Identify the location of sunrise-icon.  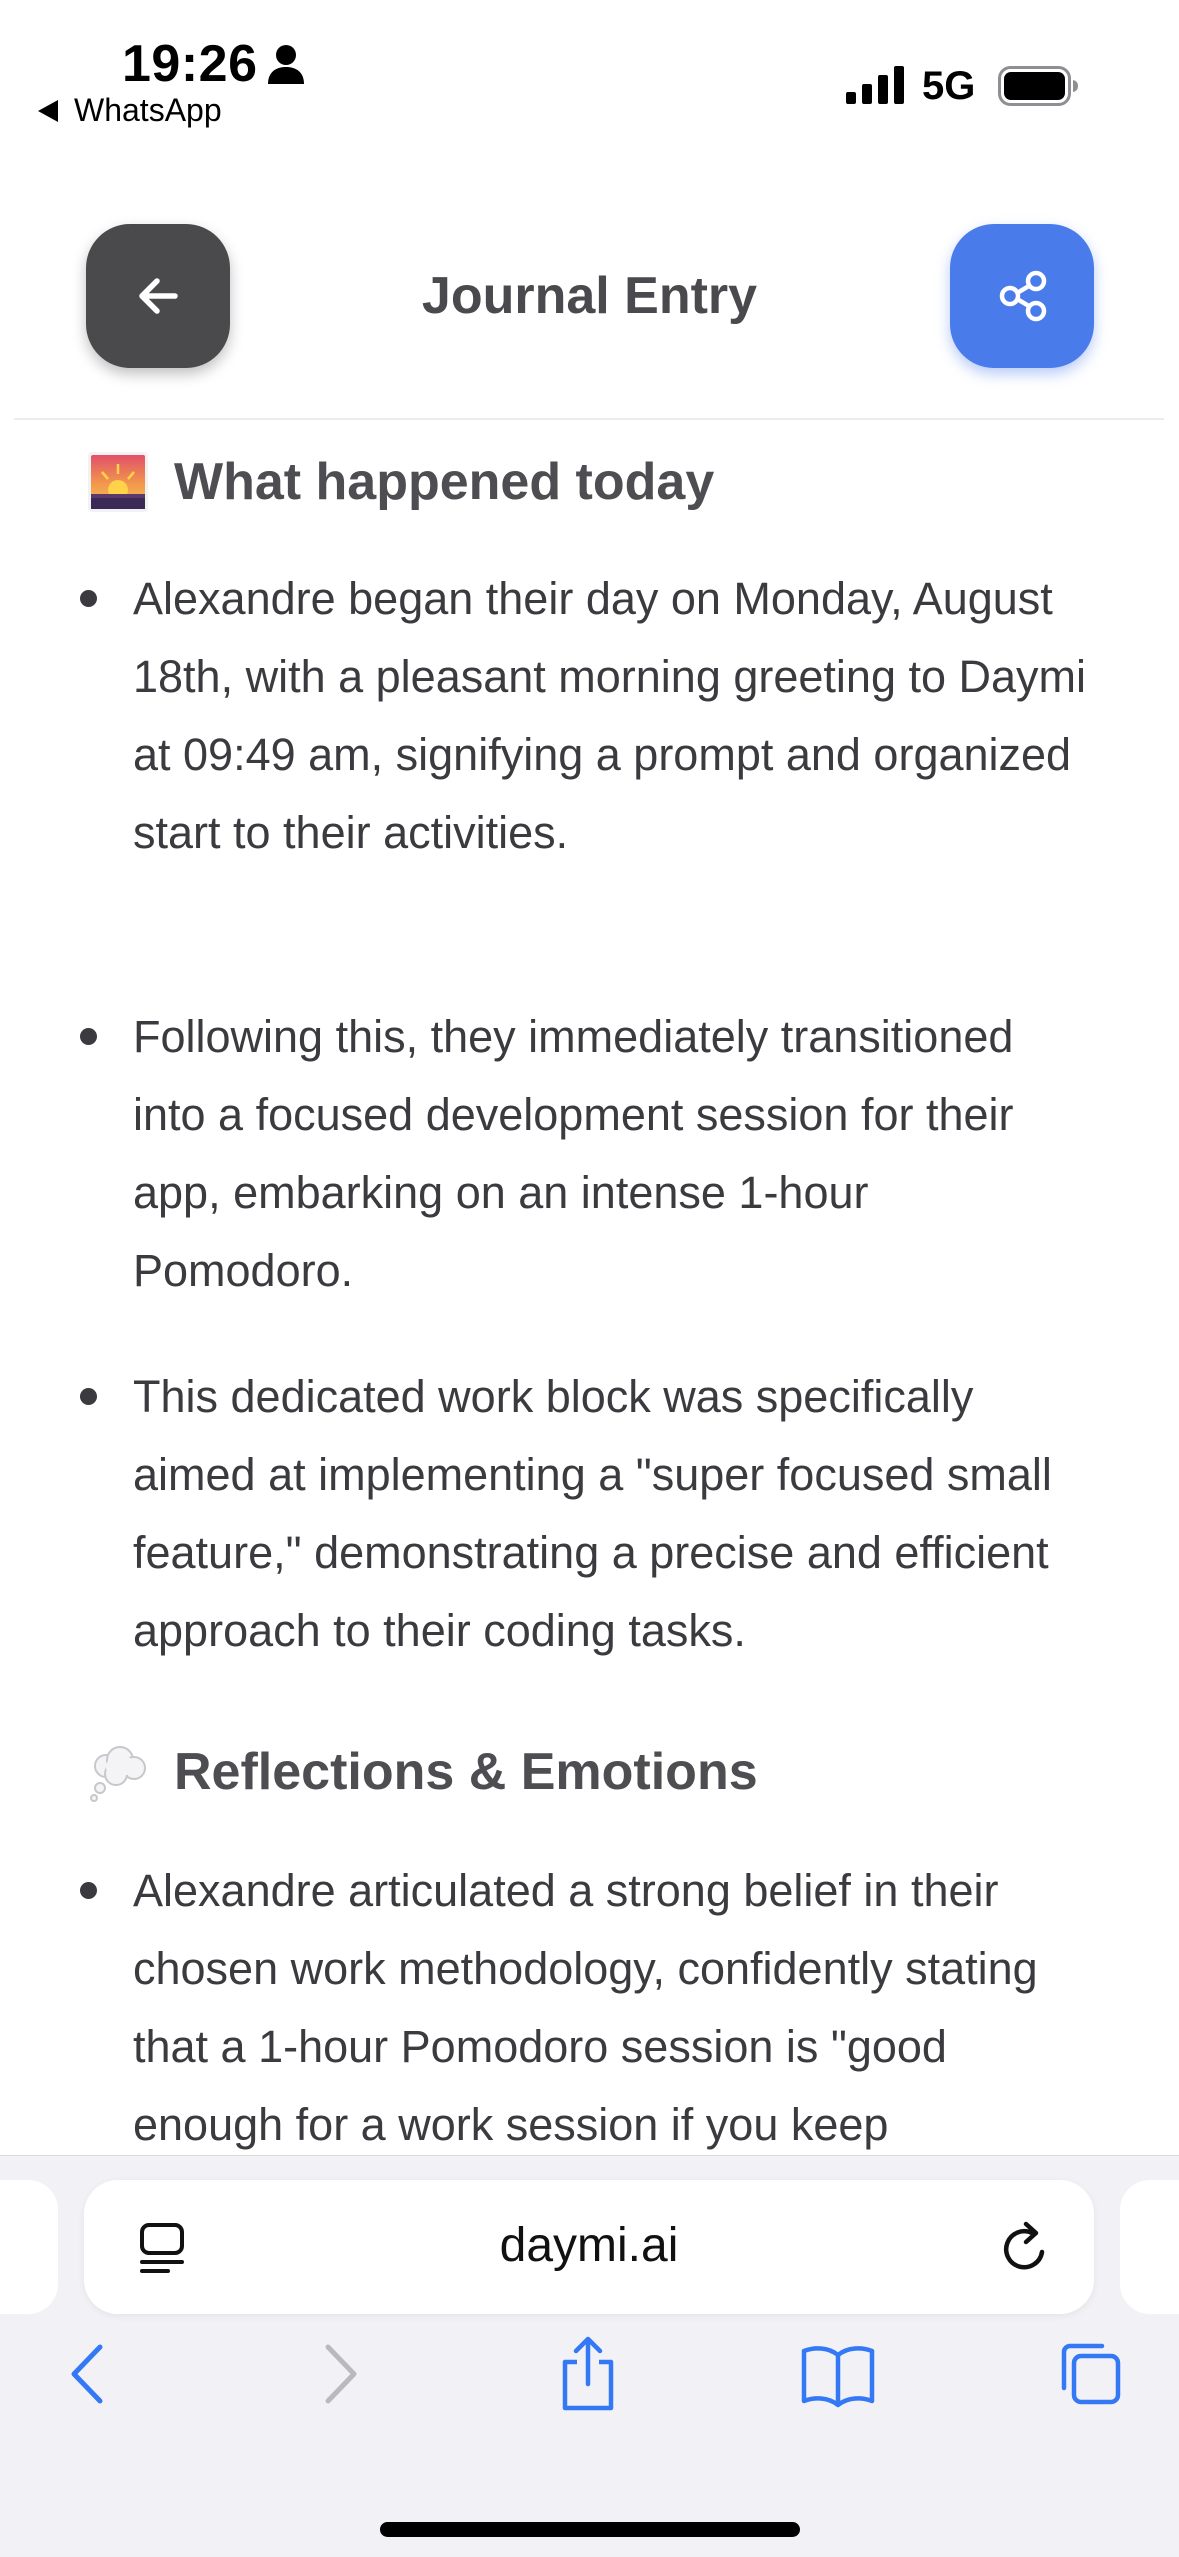
(118, 482).